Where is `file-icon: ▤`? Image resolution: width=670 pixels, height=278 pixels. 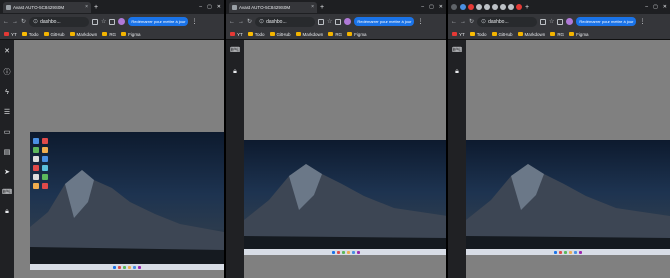 file-icon: ▤ is located at coordinates (7, 152).